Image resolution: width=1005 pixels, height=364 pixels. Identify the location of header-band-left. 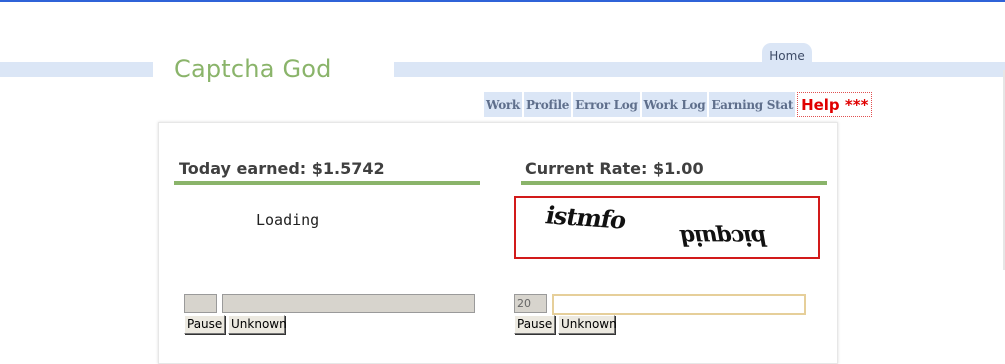
(76, 69).